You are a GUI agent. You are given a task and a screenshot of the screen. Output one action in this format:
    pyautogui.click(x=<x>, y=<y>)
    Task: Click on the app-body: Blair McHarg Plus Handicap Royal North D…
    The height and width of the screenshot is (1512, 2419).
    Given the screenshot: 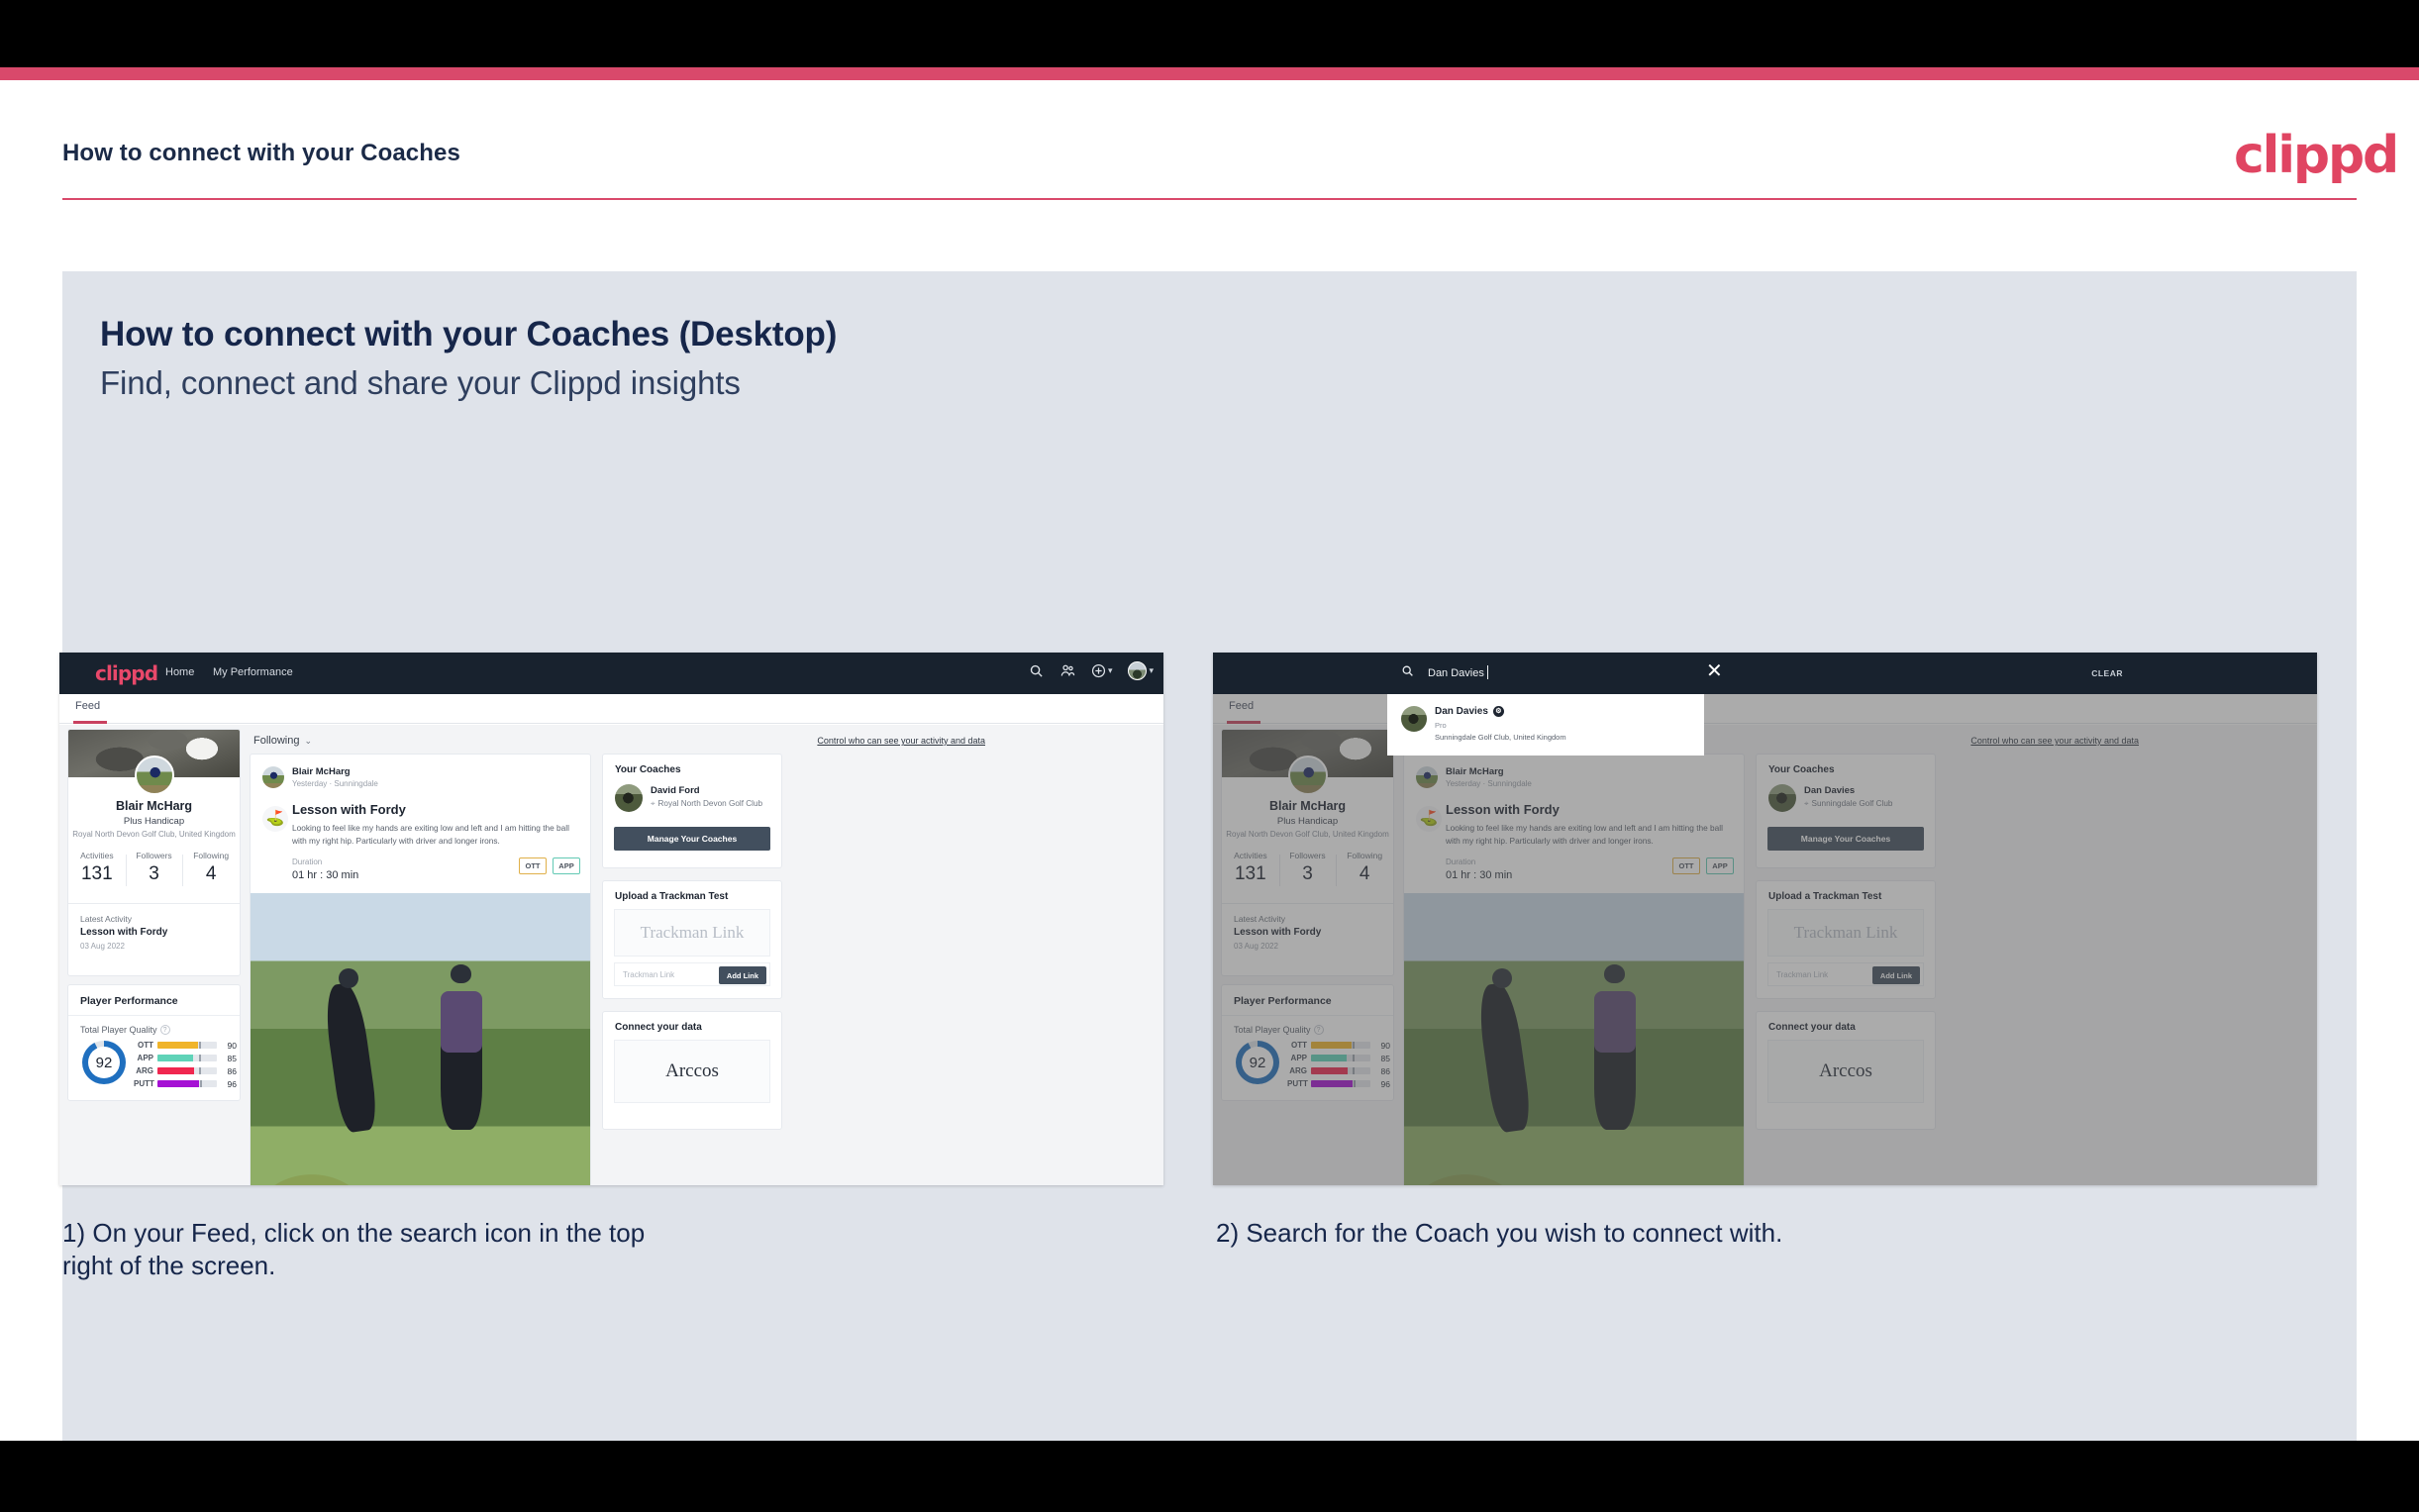 What is the action you would take?
    pyautogui.click(x=611, y=955)
    